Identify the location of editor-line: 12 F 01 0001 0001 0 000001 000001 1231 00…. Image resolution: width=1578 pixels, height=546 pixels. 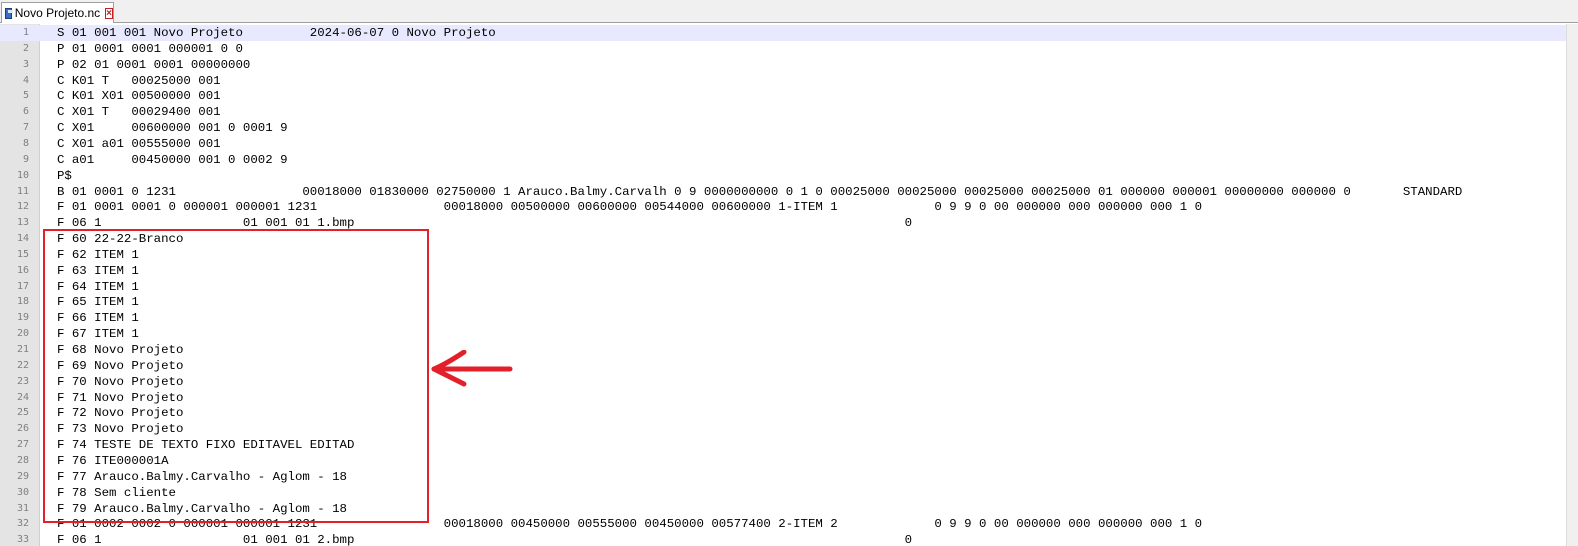
(783, 207).